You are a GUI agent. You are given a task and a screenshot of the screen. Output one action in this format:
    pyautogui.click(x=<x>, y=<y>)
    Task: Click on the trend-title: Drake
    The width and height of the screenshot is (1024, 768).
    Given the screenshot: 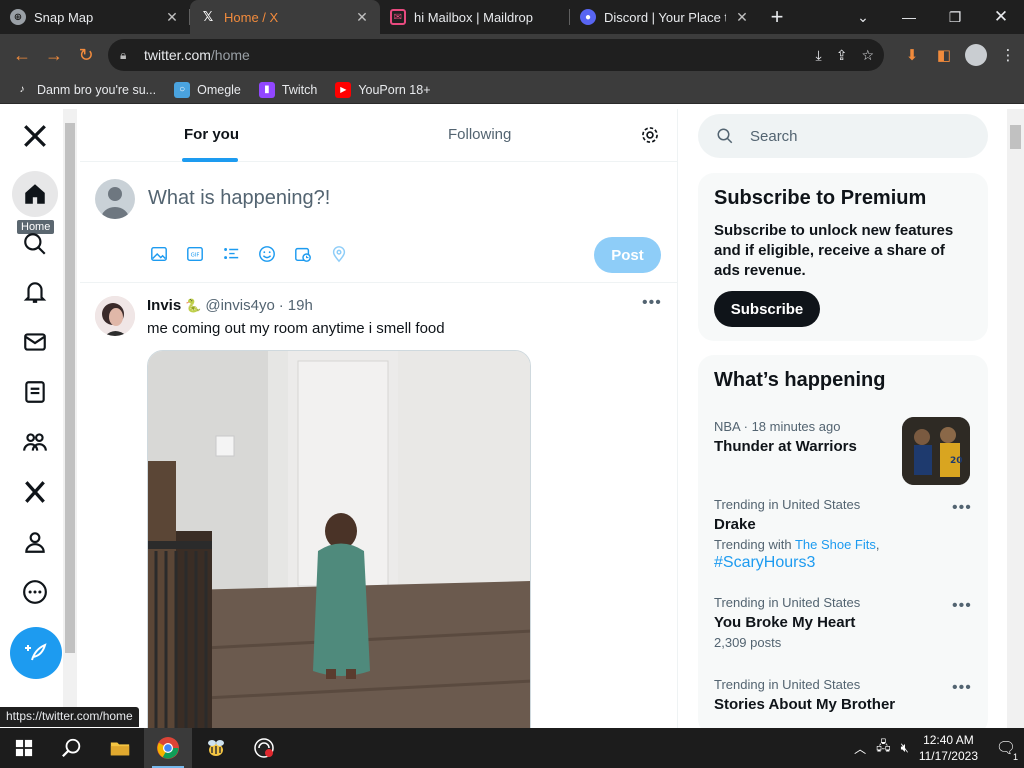 What is the action you would take?
    pyautogui.click(x=735, y=524)
    